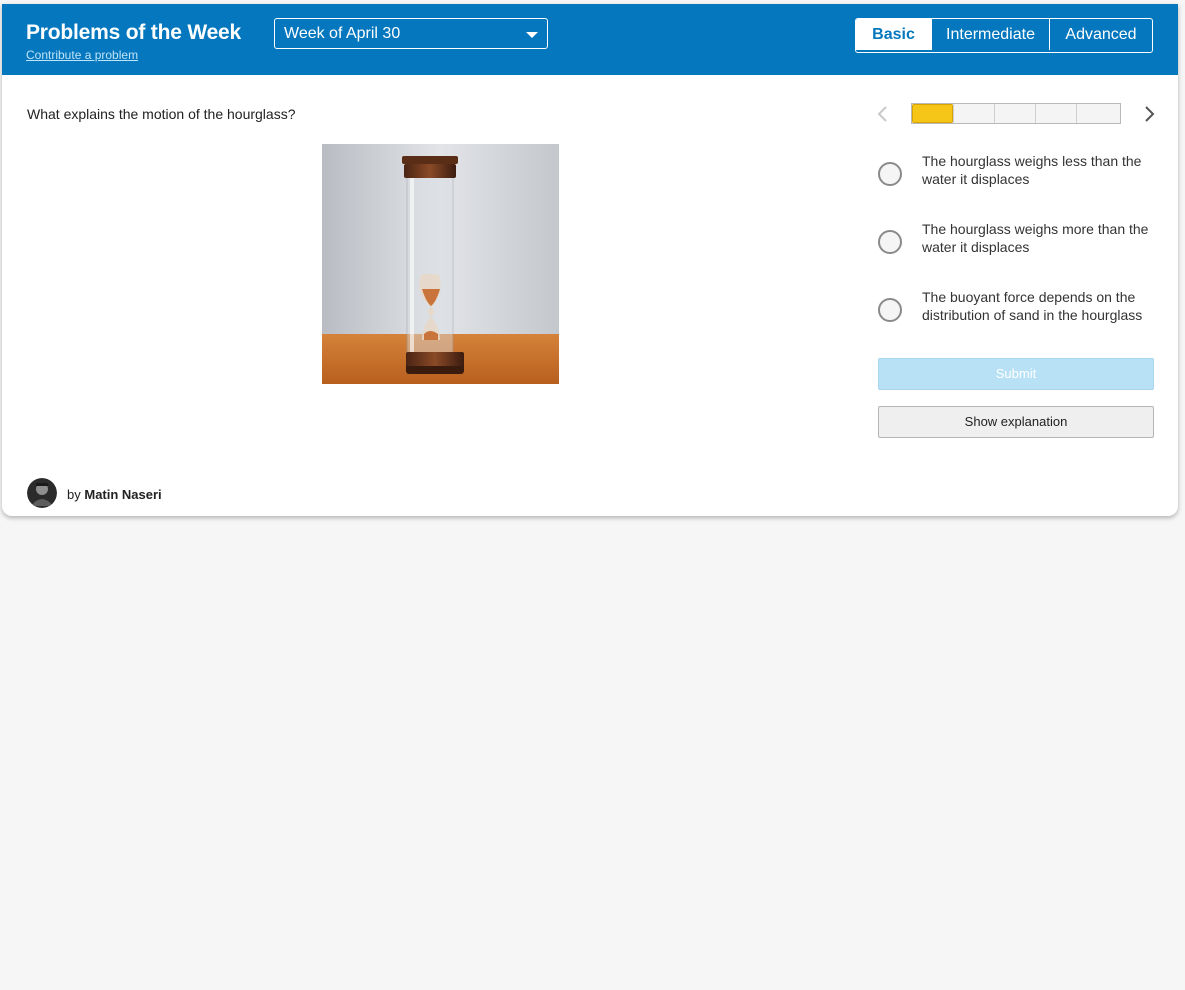 This screenshot has height=990, width=1185. What do you see at coordinates (1149, 114) in the screenshot?
I see `chevron-right-icon` at bounding box center [1149, 114].